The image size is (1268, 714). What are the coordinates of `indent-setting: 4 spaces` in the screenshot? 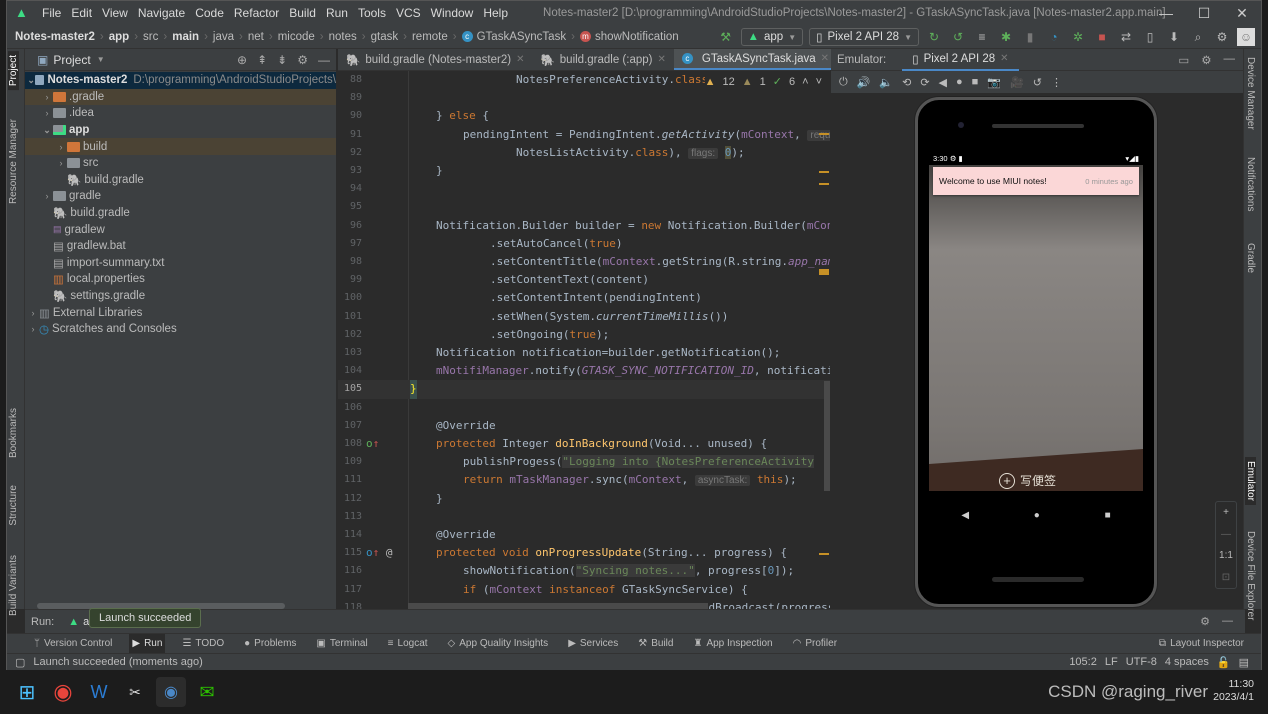 It's located at (1187, 662).